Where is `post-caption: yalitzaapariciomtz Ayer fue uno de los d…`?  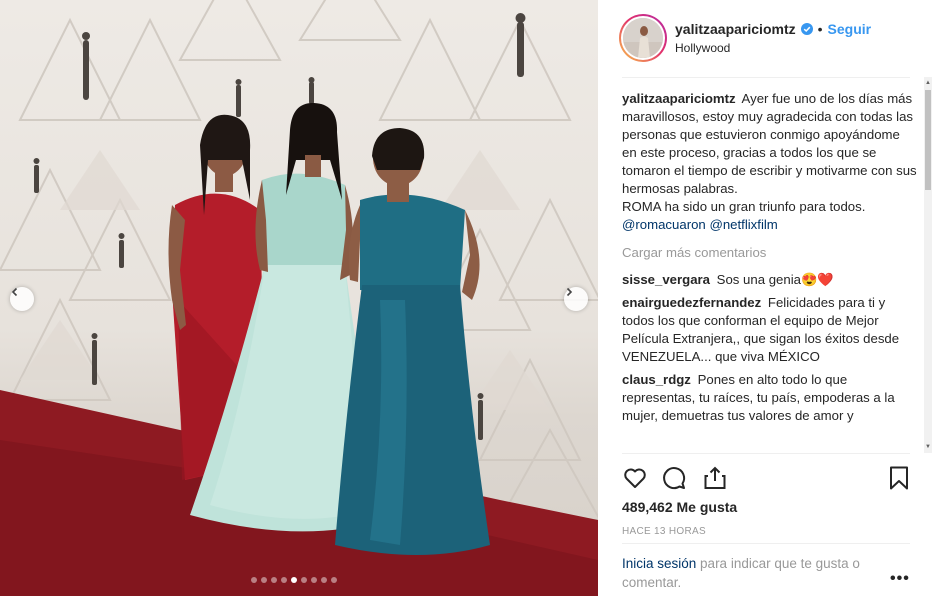
post-caption: yalitzaapariciomtz Ayer fue uno de los d… is located at coordinates (770, 162).